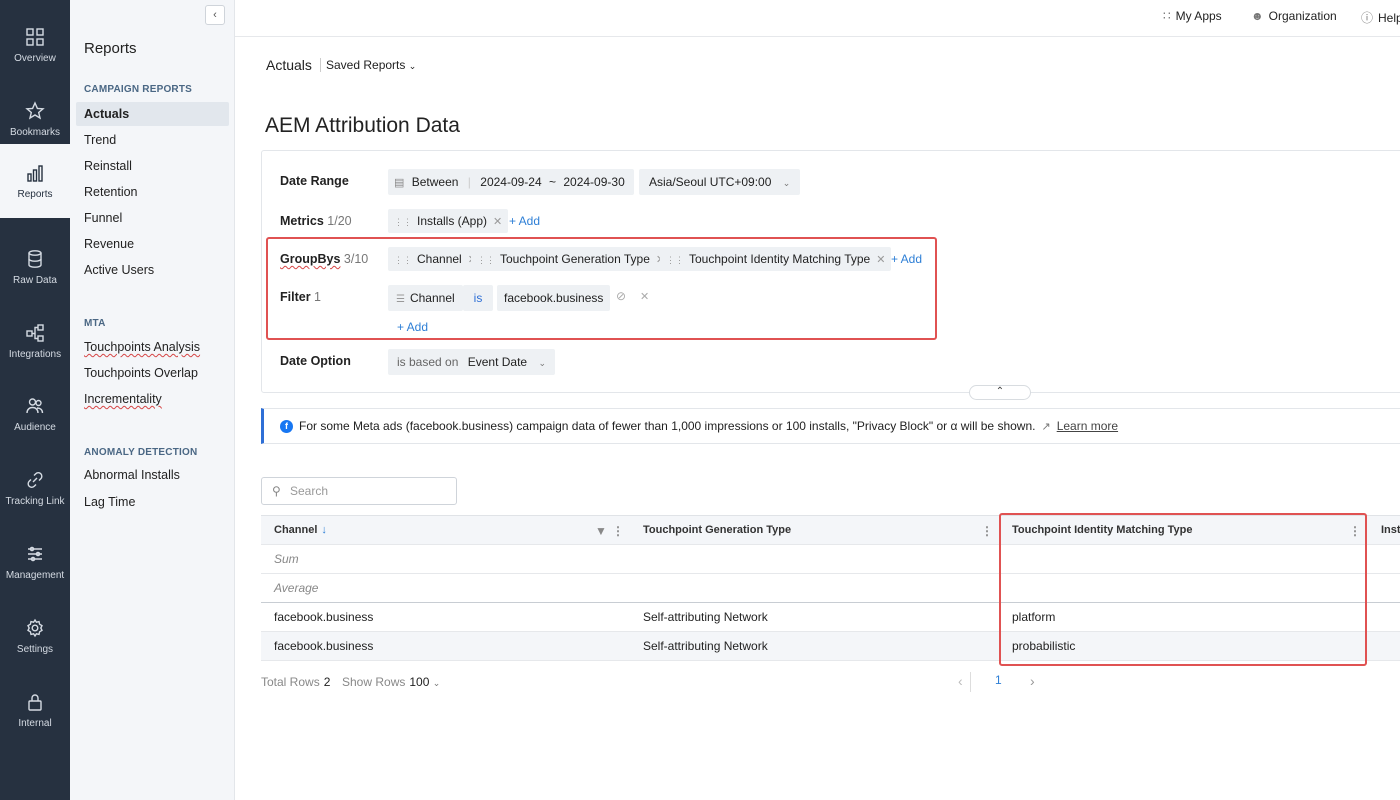  What do you see at coordinates (35, 488) in the screenshot?
I see `nav-tracking-link: Tracking Link` at bounding box center [35, 488].